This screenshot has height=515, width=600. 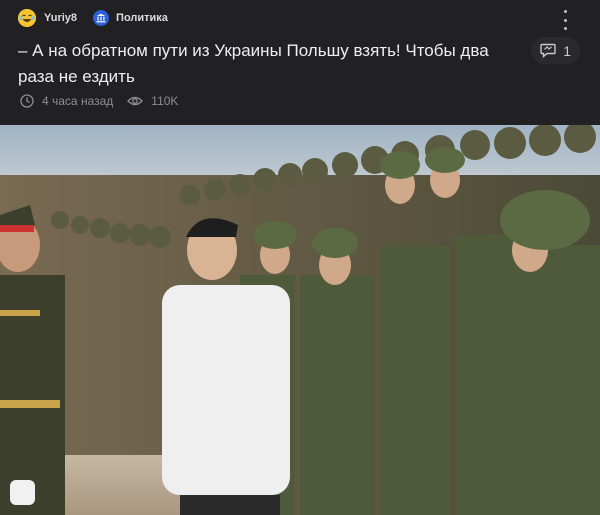 I want to click on post-meta: 4 часа назад 110K, so click(x=99, y=101).